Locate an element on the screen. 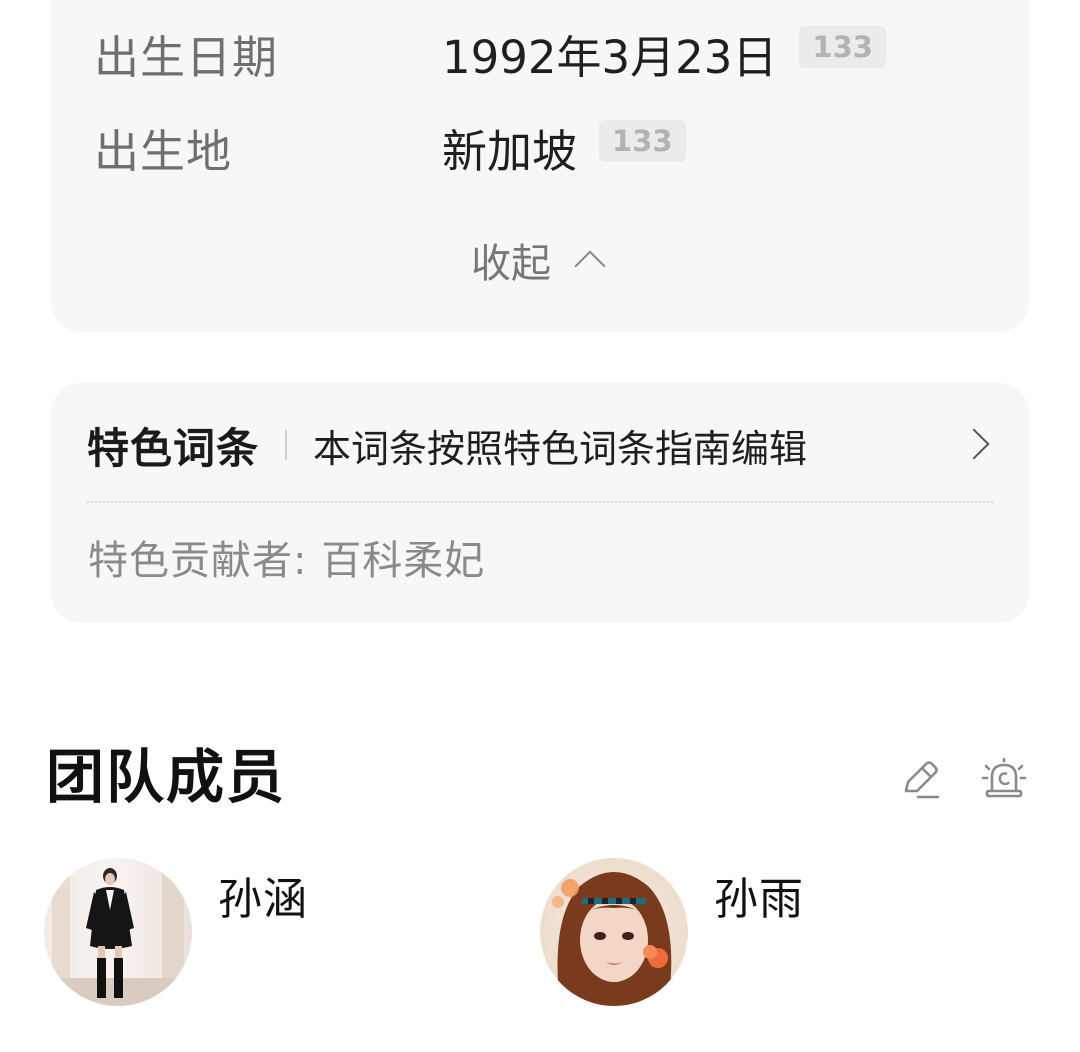 The width and height of the screenshot is (1080, 1052). info-row-birthplace: 出生地 新加坡 133 is located at coordinates (540, 152).